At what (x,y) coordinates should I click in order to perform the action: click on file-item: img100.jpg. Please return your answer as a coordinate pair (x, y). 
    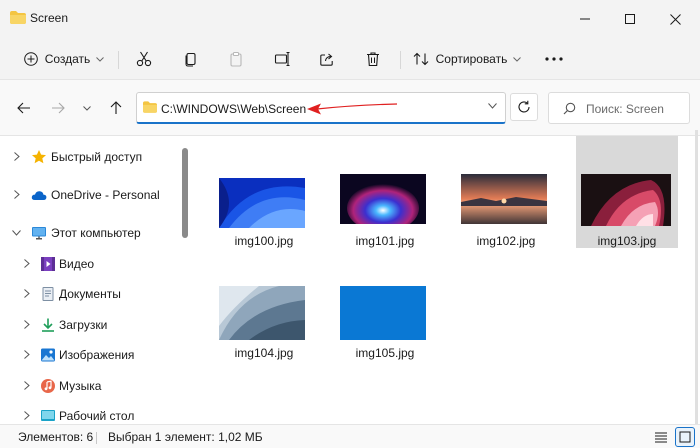
    Looking at the image, I should click on (264, 192).